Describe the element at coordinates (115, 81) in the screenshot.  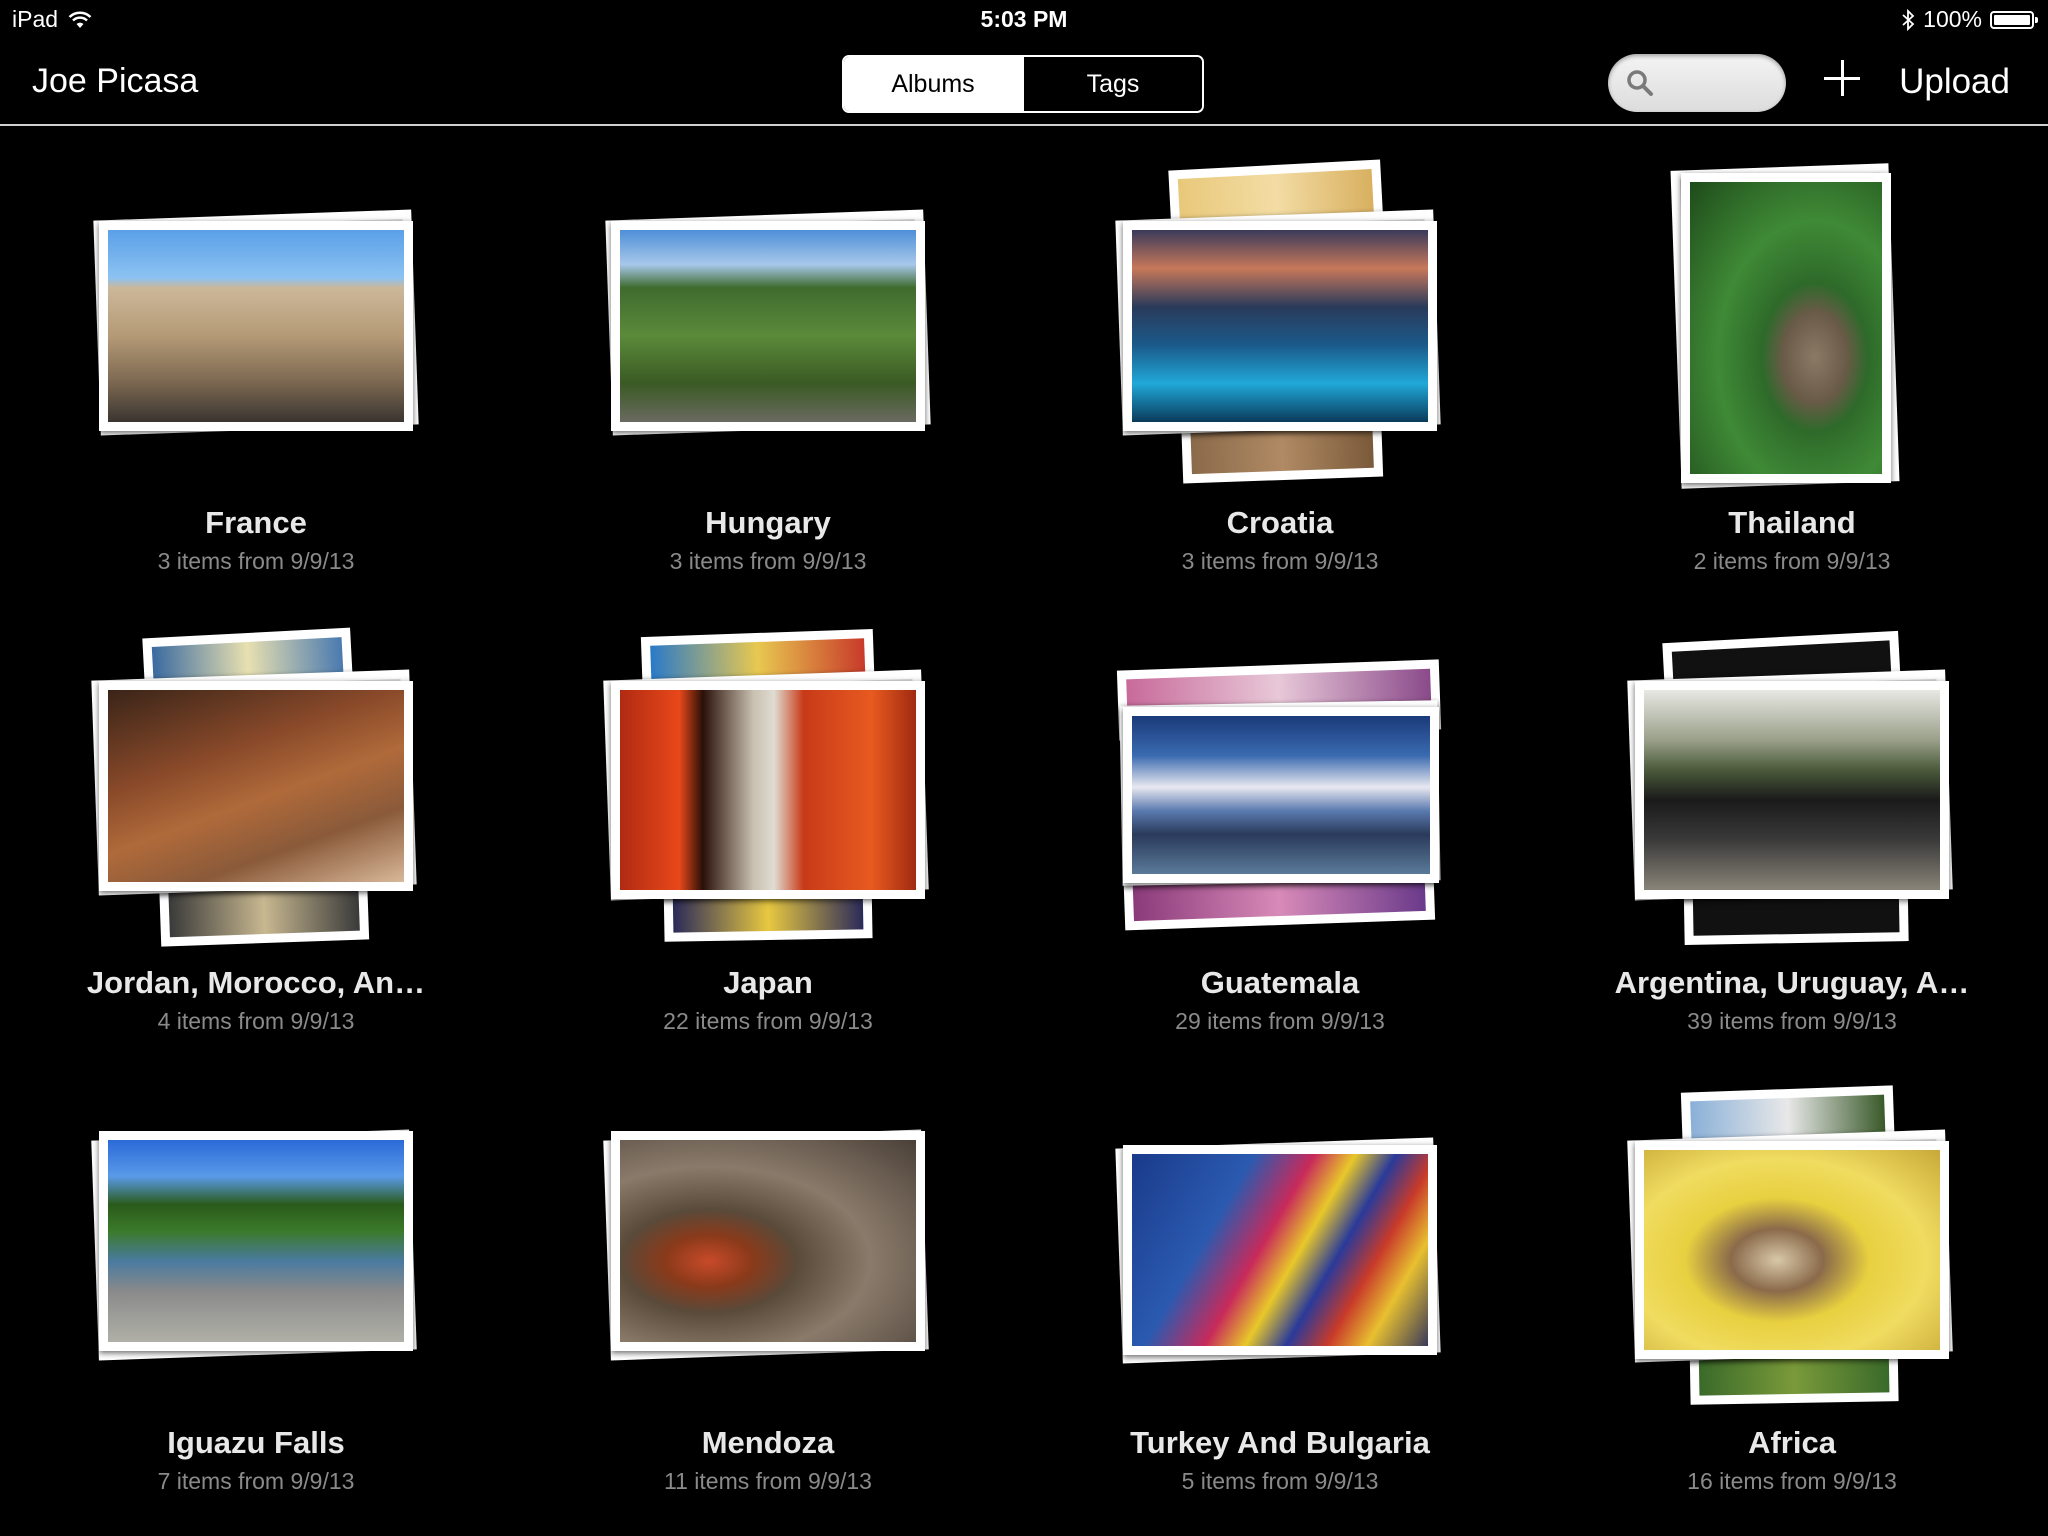
I see `account-title: Joe Picasa` at that location.